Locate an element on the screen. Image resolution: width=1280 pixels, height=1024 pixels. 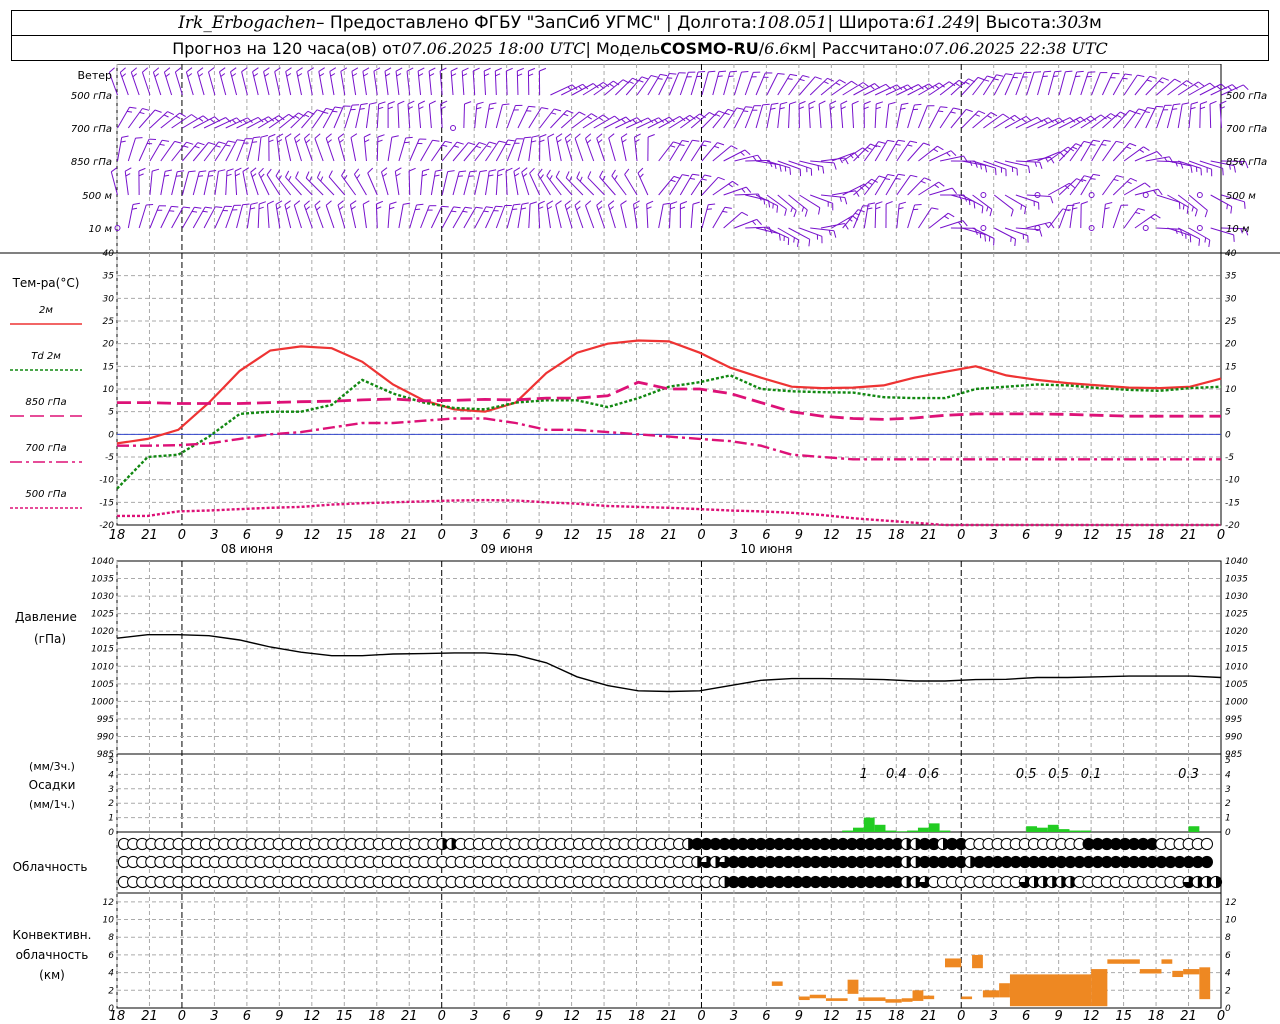
temperature-legend-label: 2м is located at coordinates (46, 310).